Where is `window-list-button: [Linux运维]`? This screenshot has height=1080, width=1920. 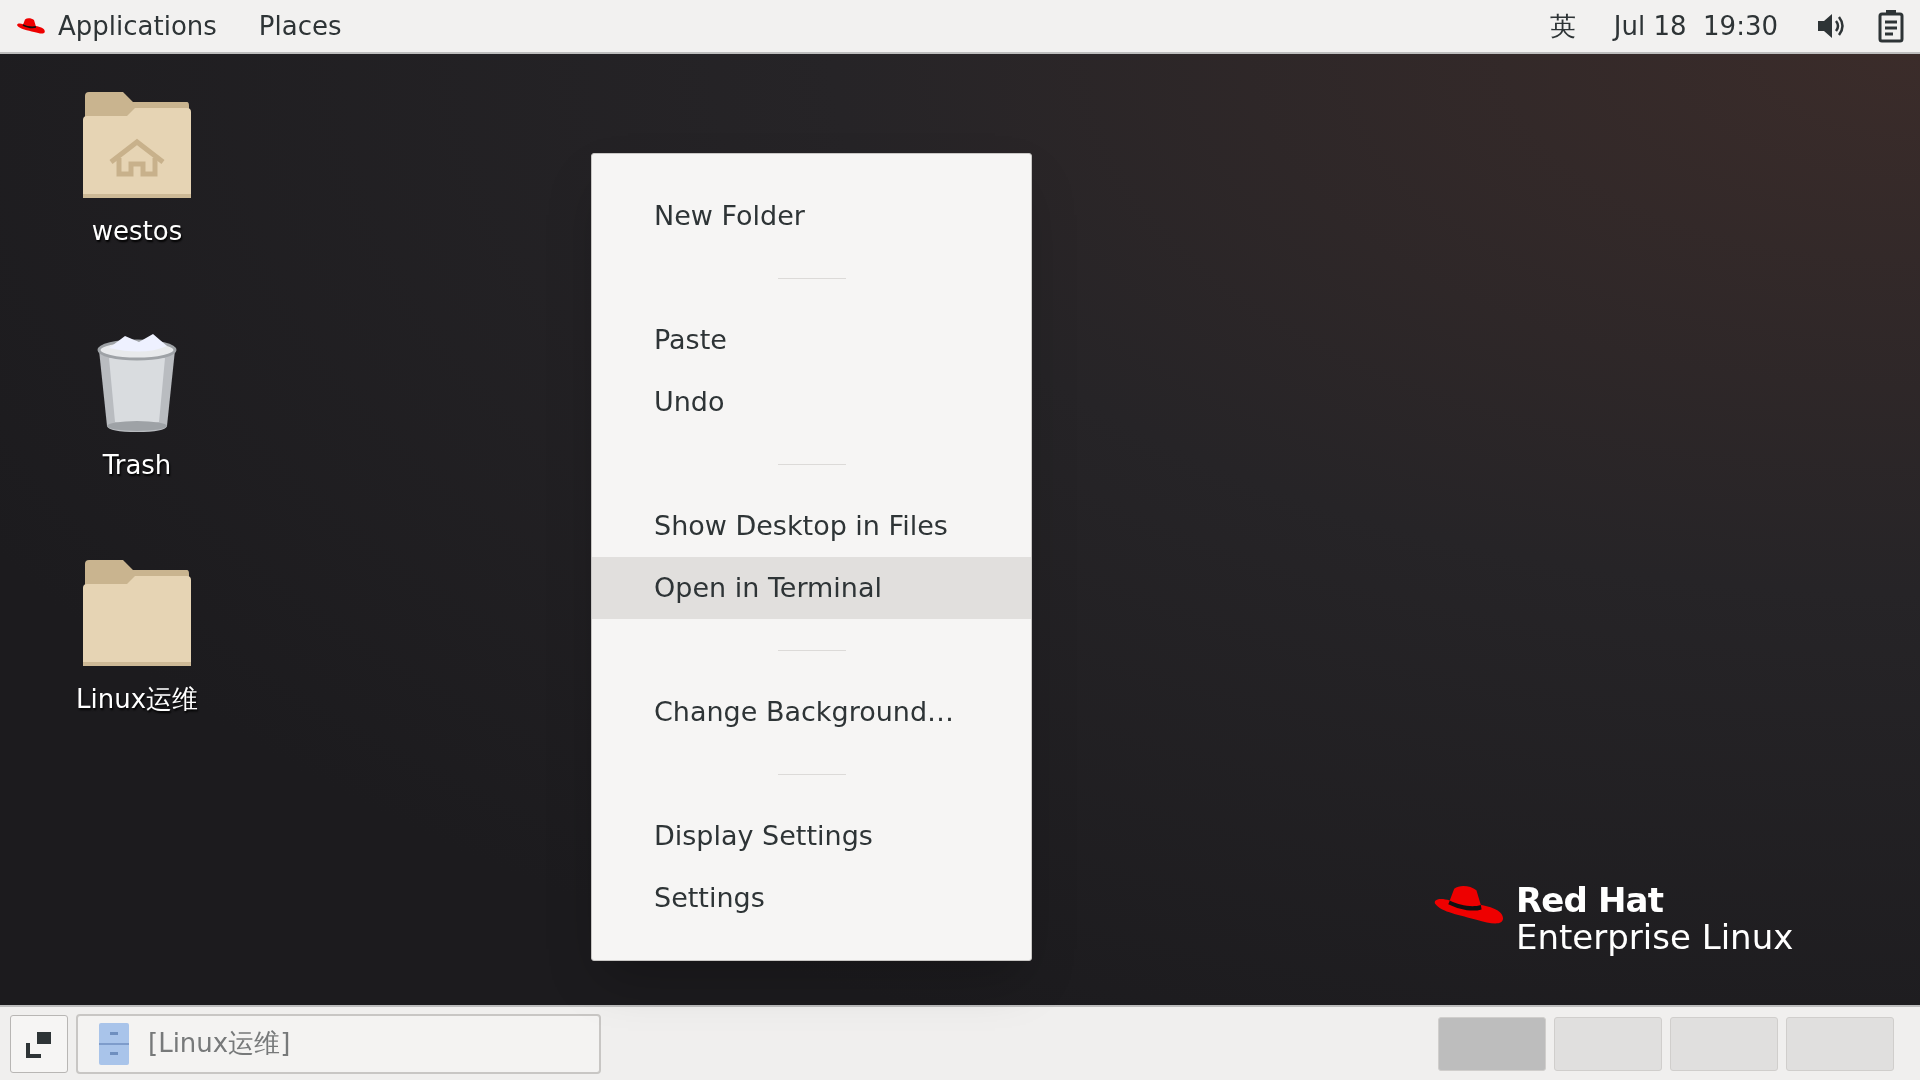
window-list-button: [Linux运维] is located at coordinates (338, 1043).